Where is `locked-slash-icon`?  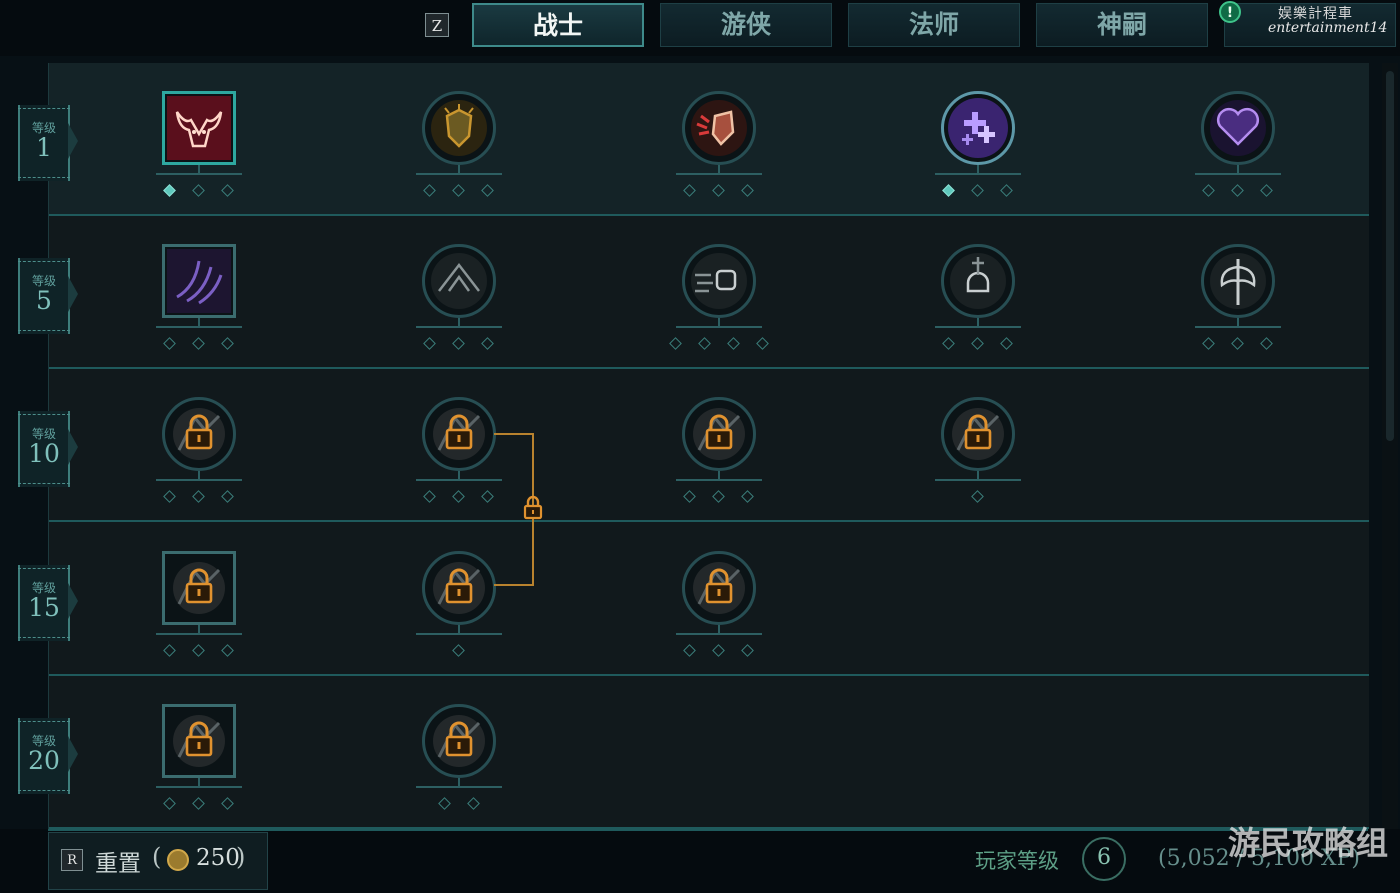 locked-slash-icon is located at coordinates (459, 587).